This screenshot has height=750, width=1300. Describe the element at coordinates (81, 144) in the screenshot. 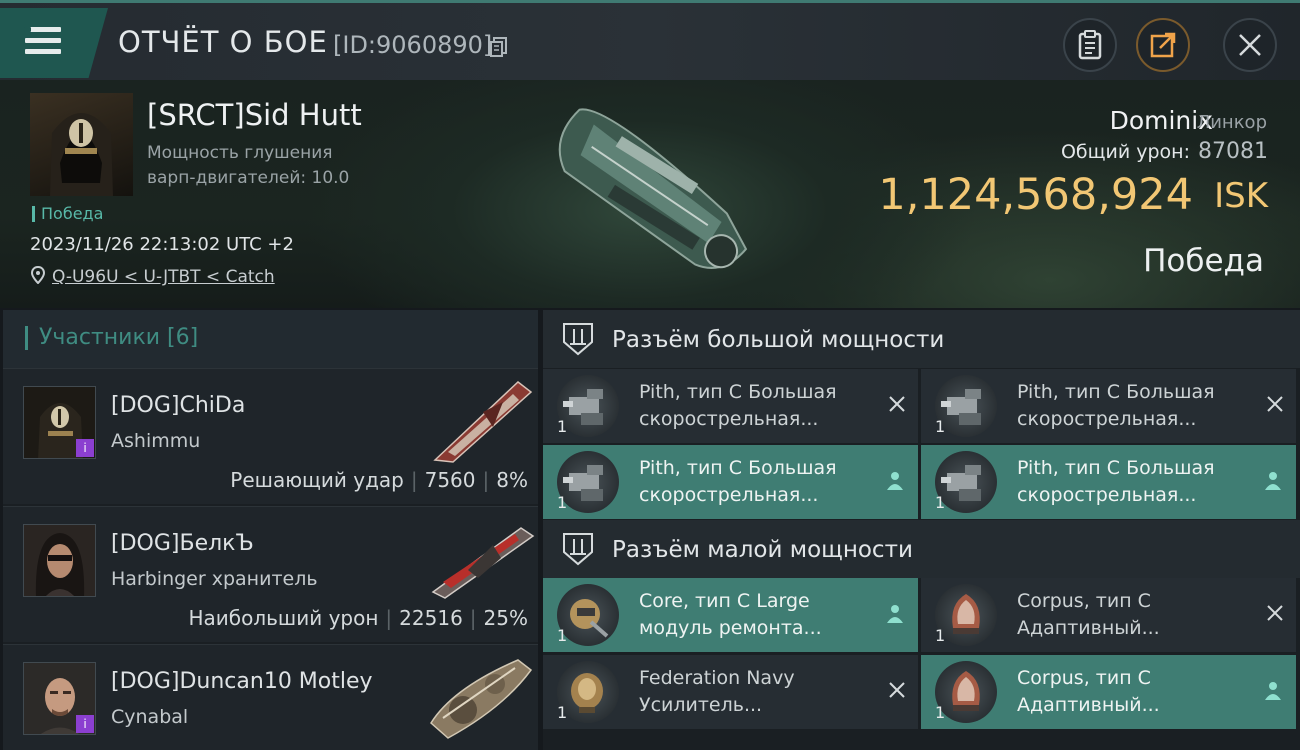

I see `victim-avatar` at that location.